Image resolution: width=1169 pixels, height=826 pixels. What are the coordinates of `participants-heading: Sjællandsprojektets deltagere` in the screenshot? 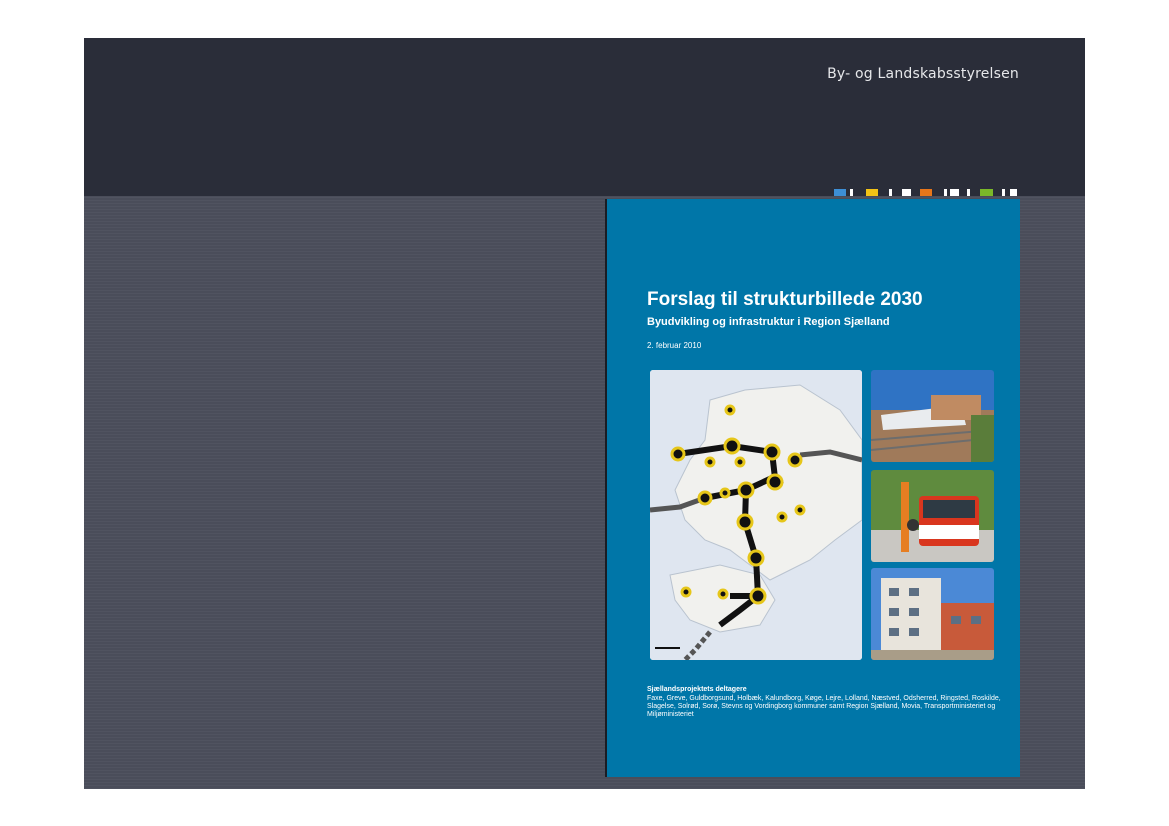 It's located at (697, 689).